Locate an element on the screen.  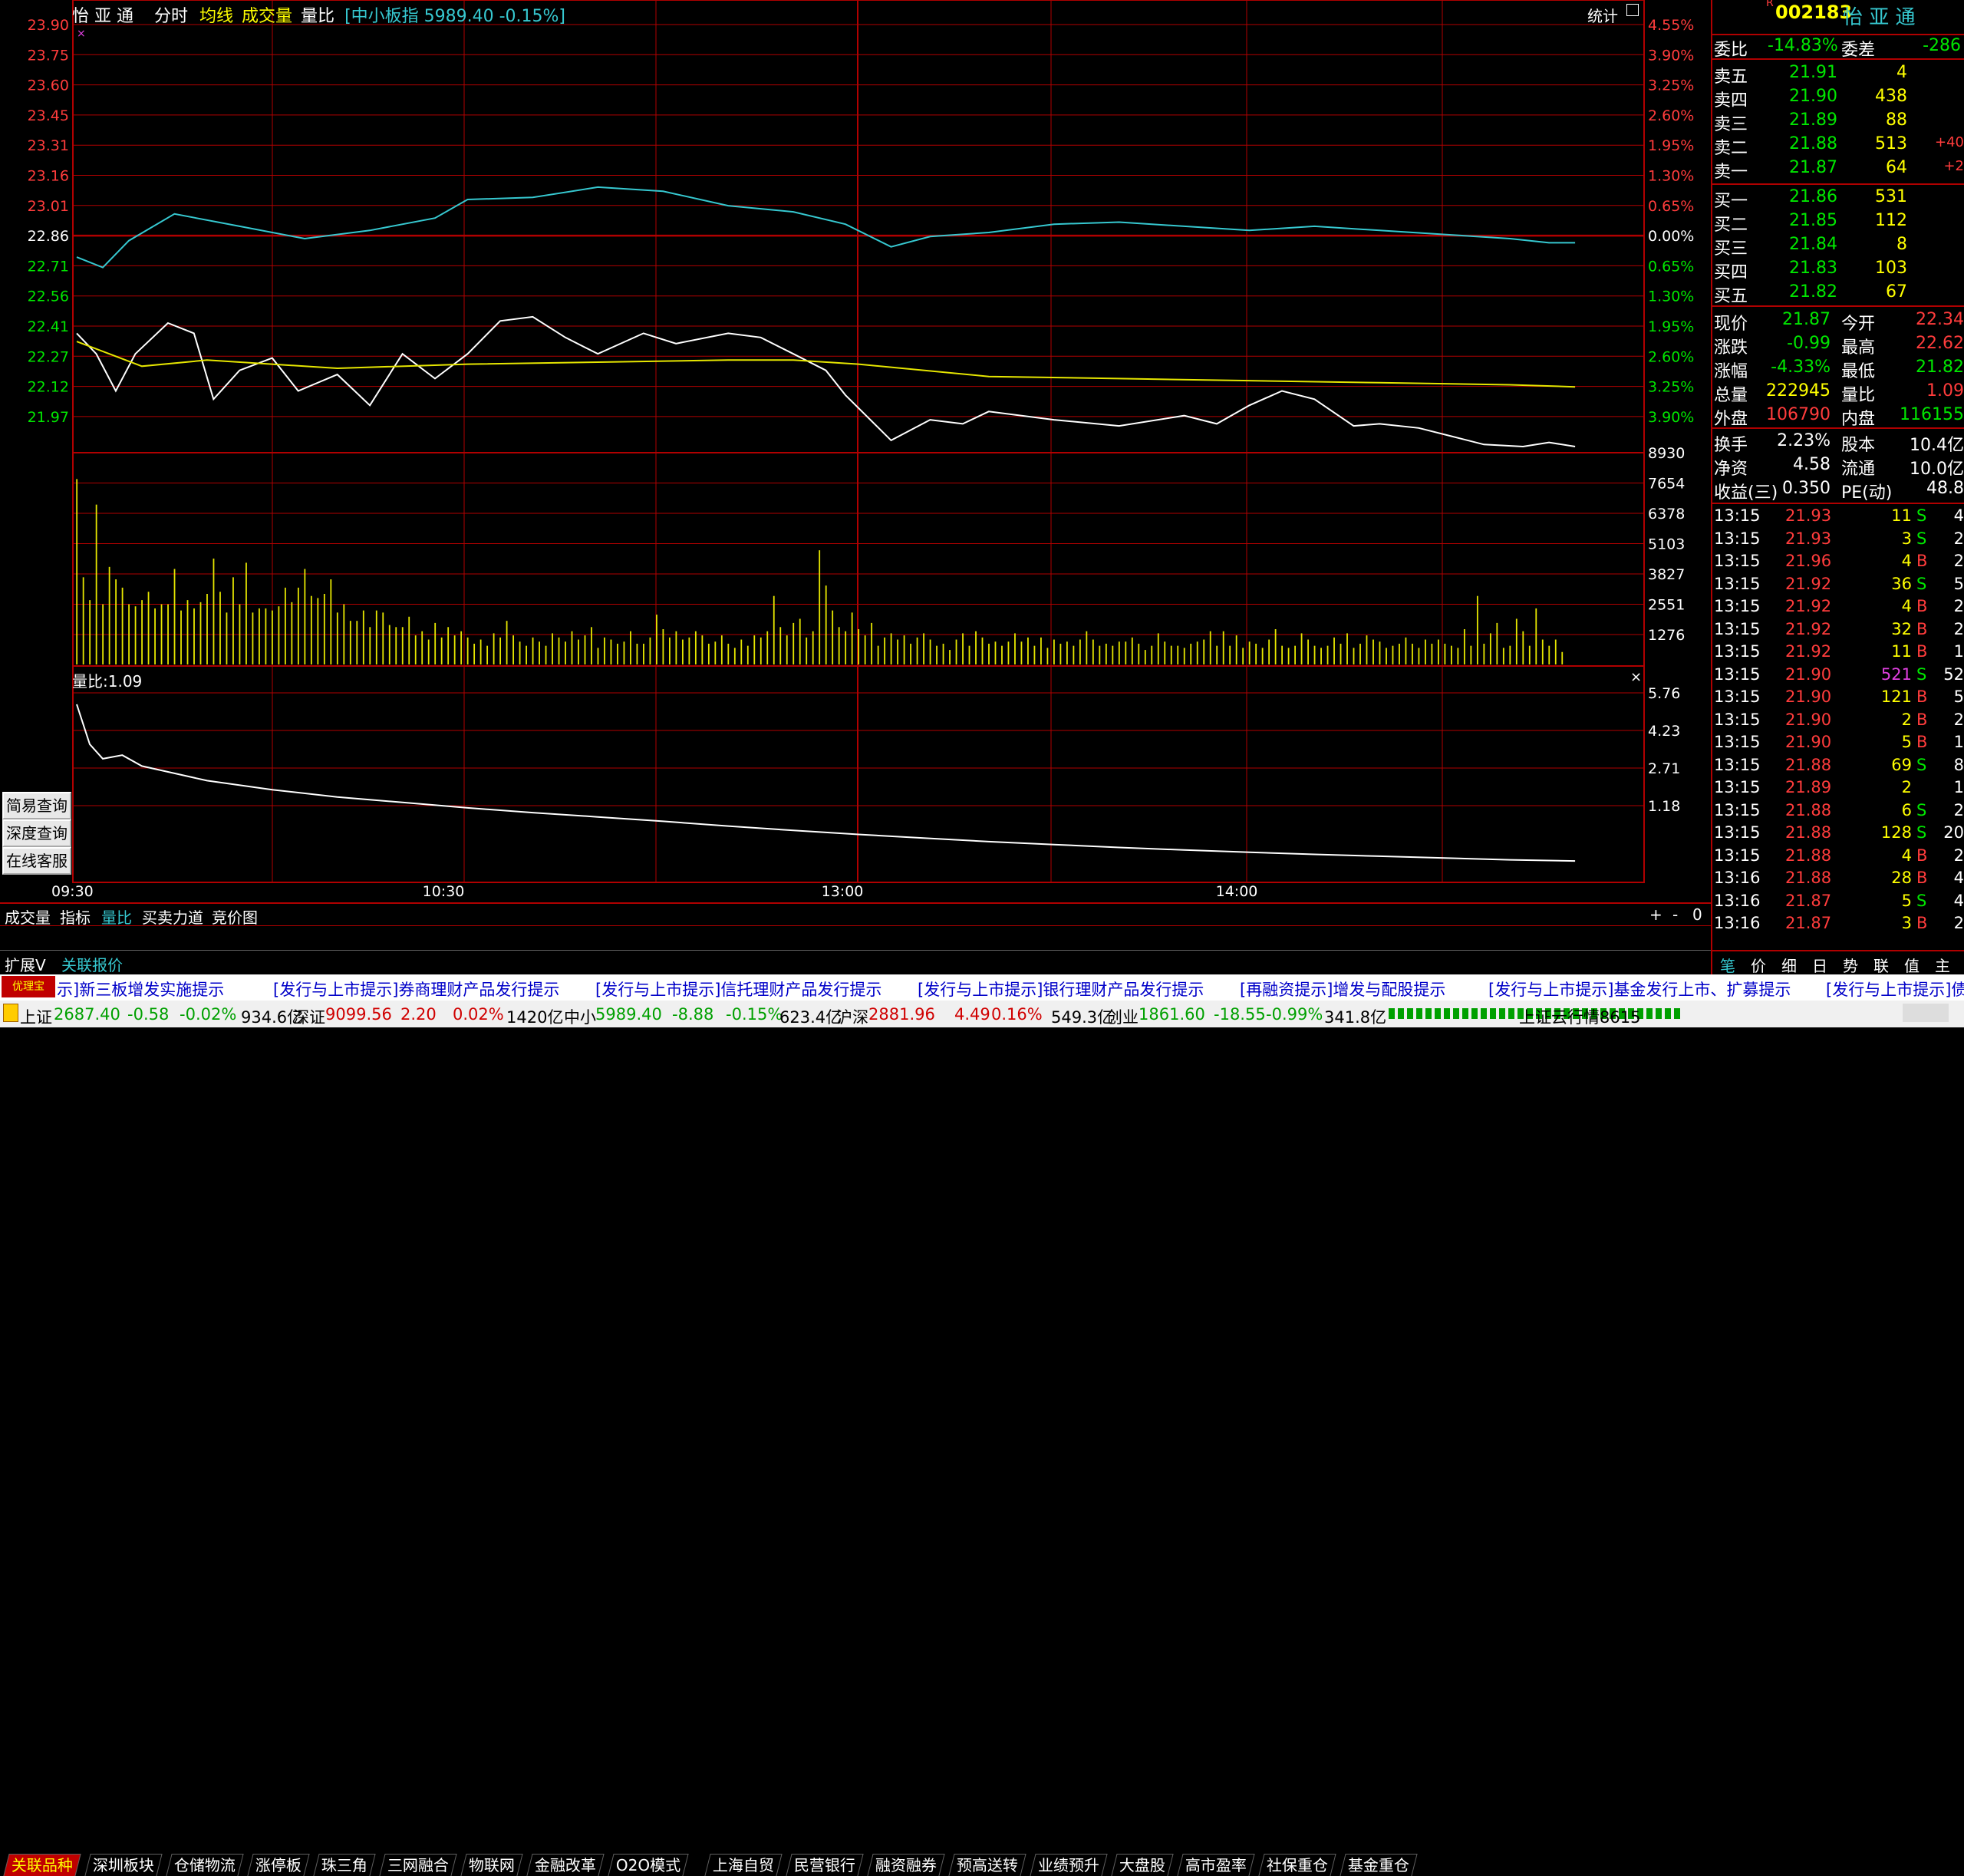
trade-row: 13:15 21.90 2 B 2 is located at coordinates (1838, 721).